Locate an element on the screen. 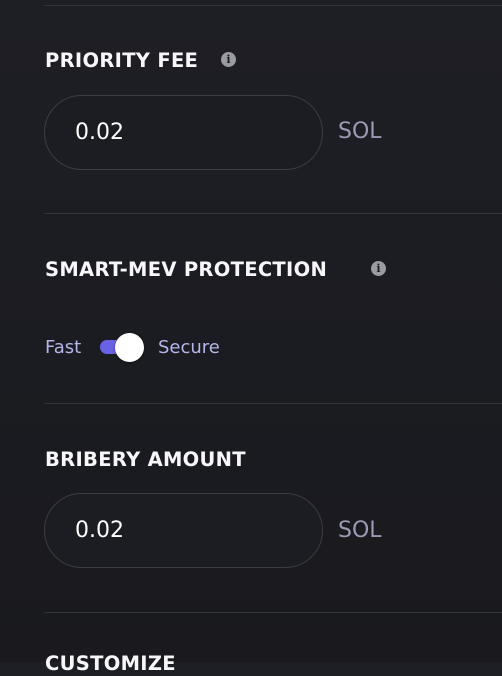 The image size is (502, 676). priority-fee-title: PRIORITY FEE is located at coordinates (122, 60).